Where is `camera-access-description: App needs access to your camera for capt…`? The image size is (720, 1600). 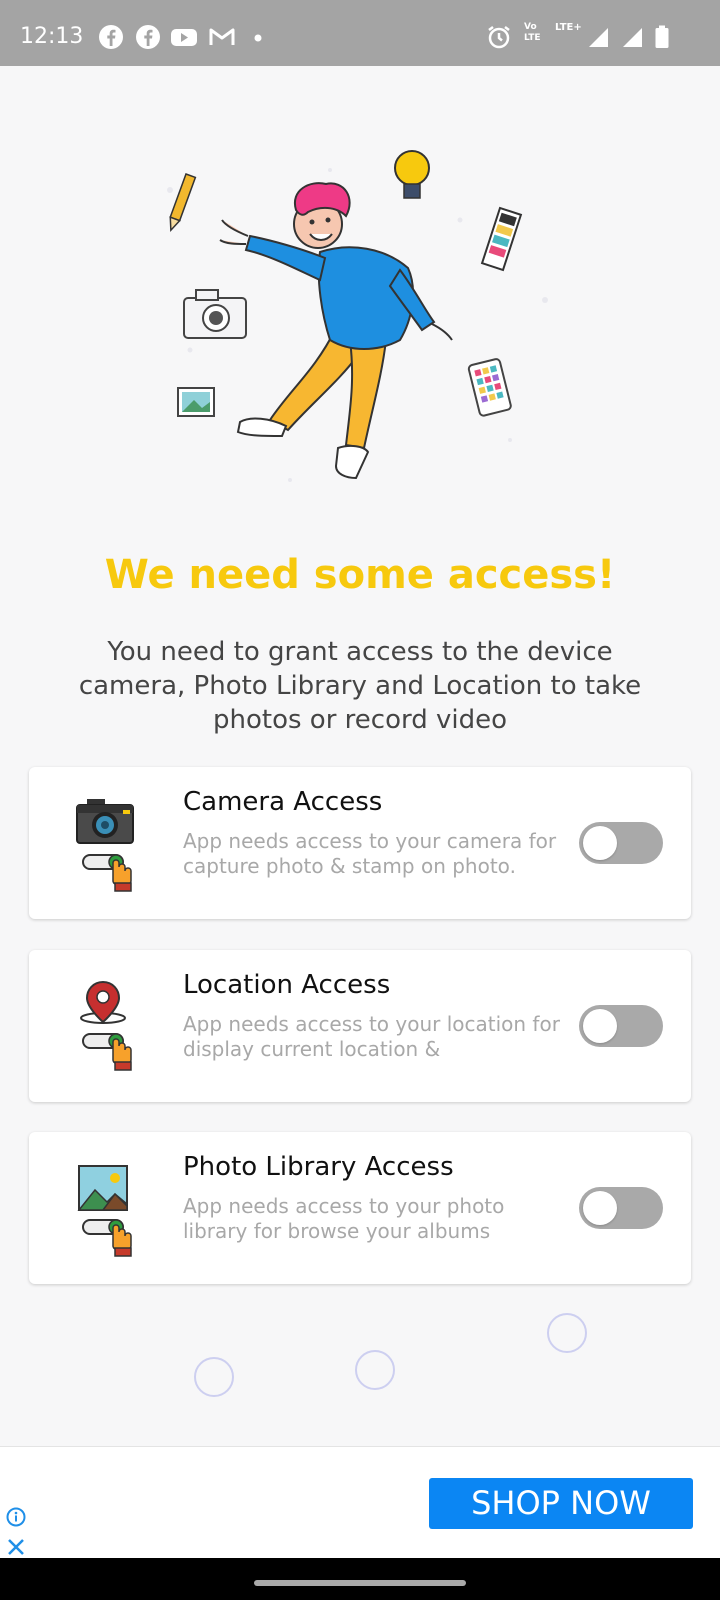 camera-access-description: App needs access to your camera for capt… is located at coordinates (370, 853).